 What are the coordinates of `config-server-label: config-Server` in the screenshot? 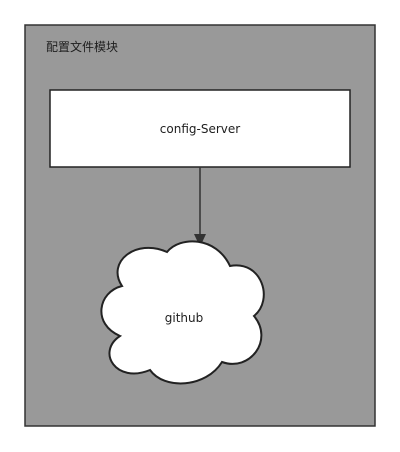 It's located at (200, 129).